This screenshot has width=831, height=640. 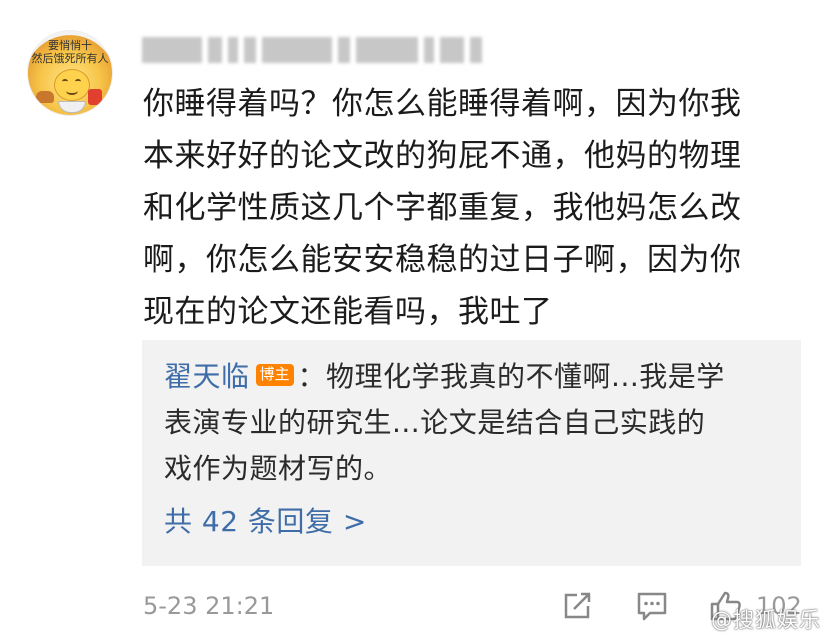 I want to click on user-avatar: 要悄悄十 然后饿死所有人, so click(x=70, y=73).